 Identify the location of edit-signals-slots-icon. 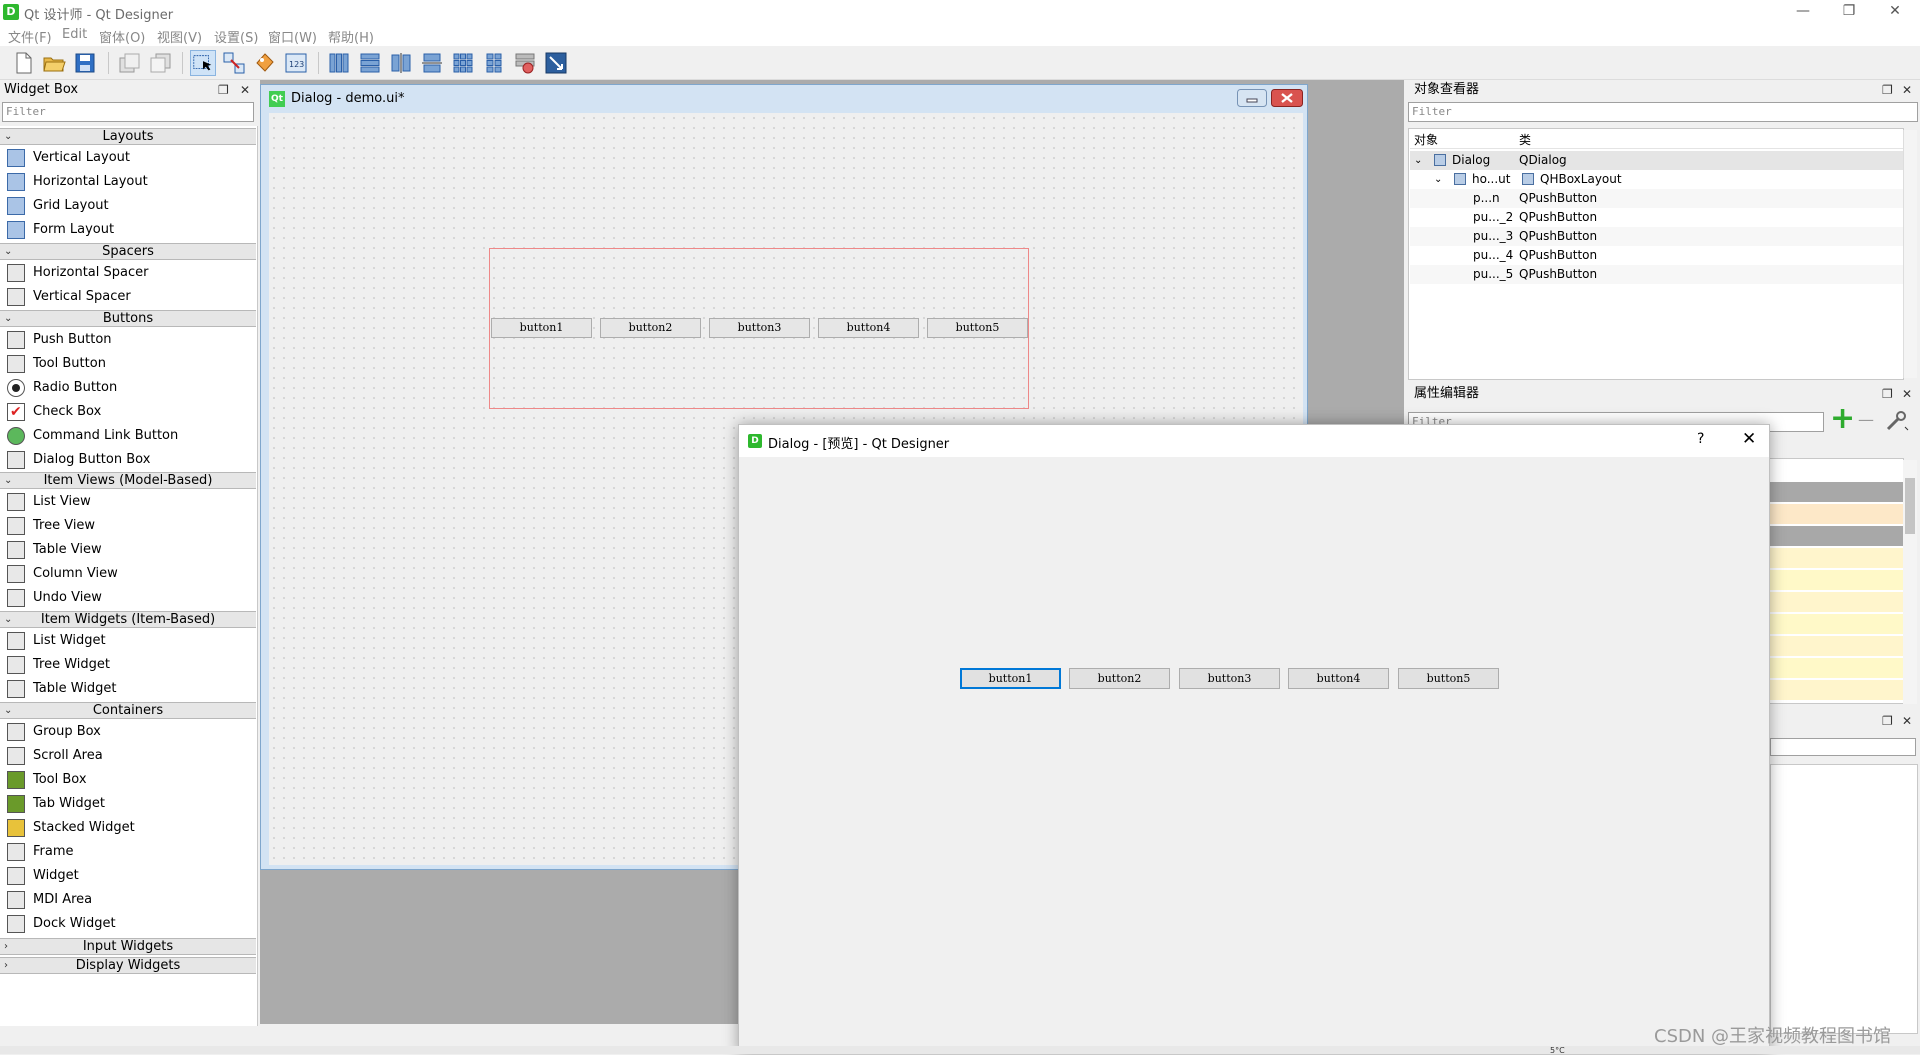
(234, 63).